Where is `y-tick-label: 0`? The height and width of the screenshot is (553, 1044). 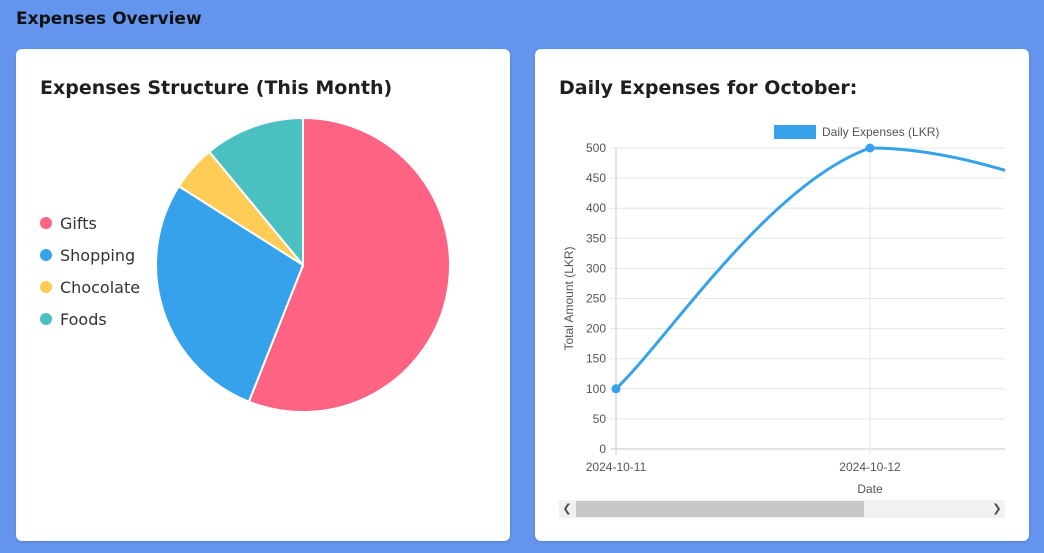 y-tick-label: 0 is located at coordinates (602, 449).